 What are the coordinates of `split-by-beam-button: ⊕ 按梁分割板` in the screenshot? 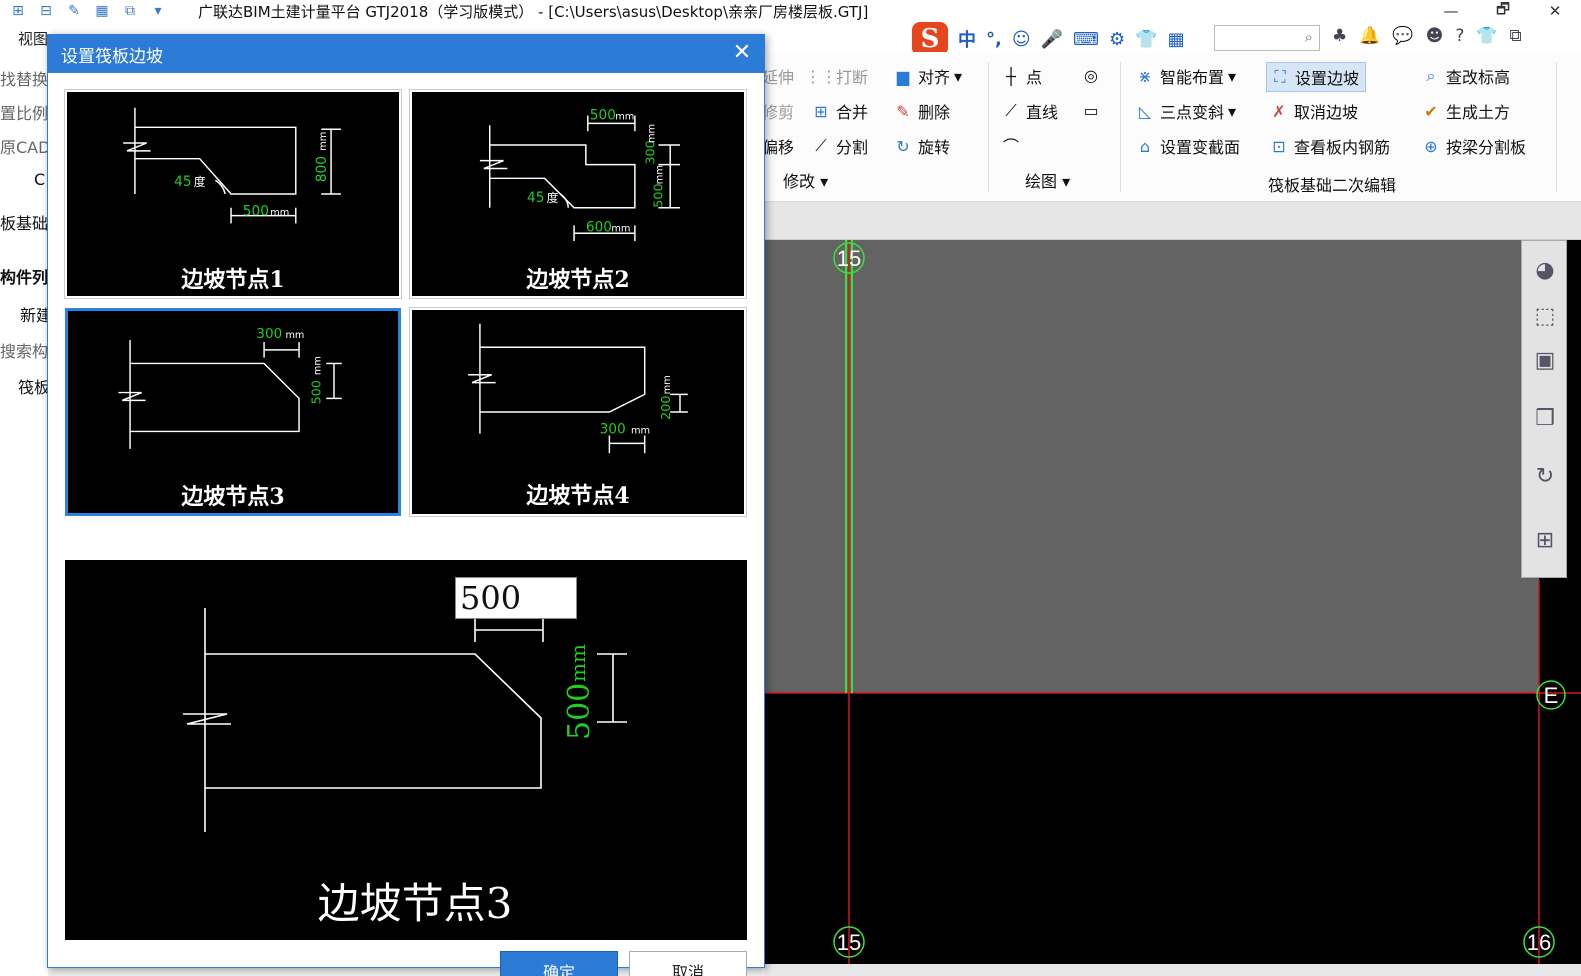 It's located at (1473, 146).